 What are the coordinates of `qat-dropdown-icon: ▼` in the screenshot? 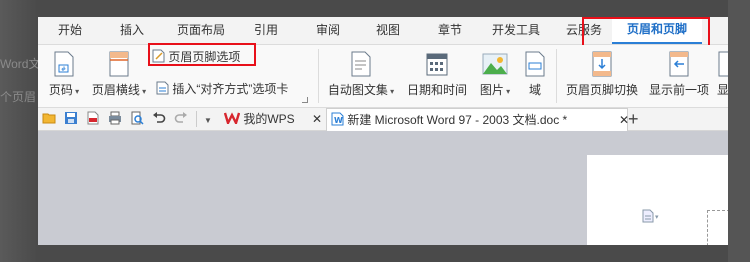 It's located at (208, 119).